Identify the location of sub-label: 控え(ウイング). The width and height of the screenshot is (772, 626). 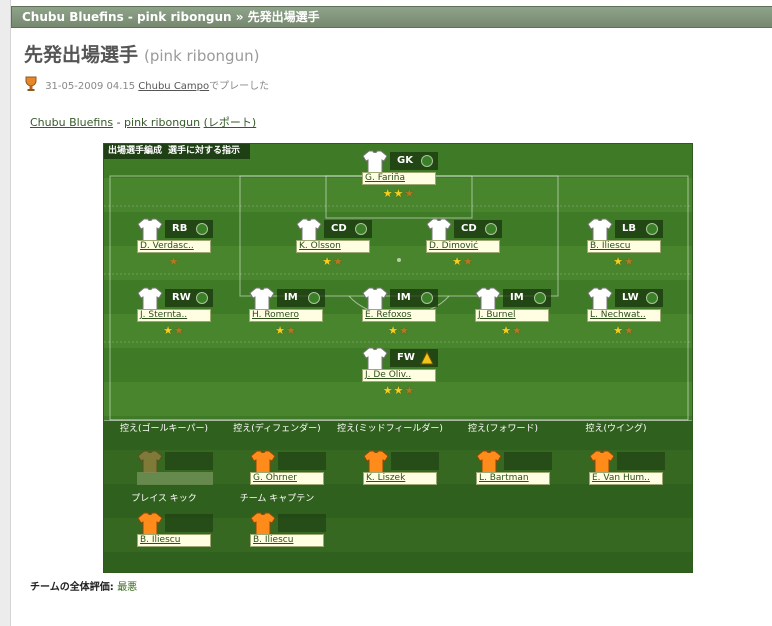
(616, 429).